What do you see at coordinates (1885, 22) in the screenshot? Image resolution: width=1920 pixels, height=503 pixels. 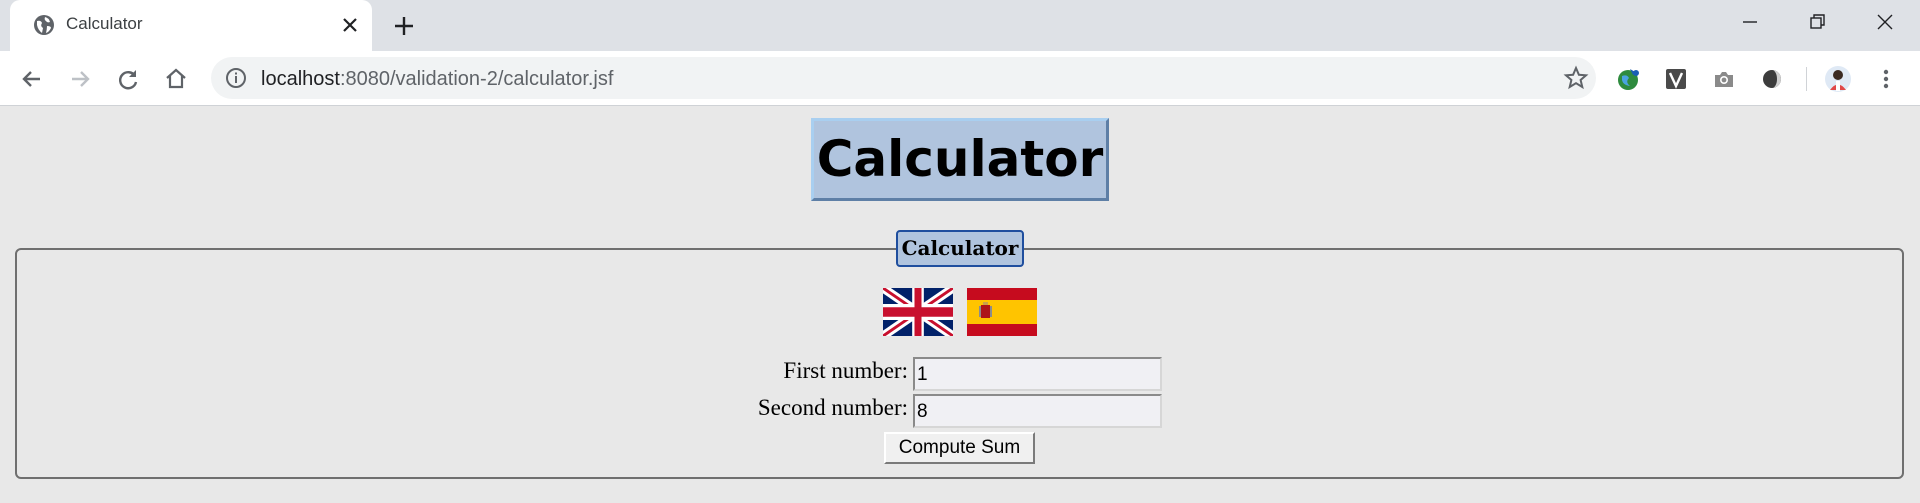 I see `window-close-icon` at bounding box center [1885, 22].